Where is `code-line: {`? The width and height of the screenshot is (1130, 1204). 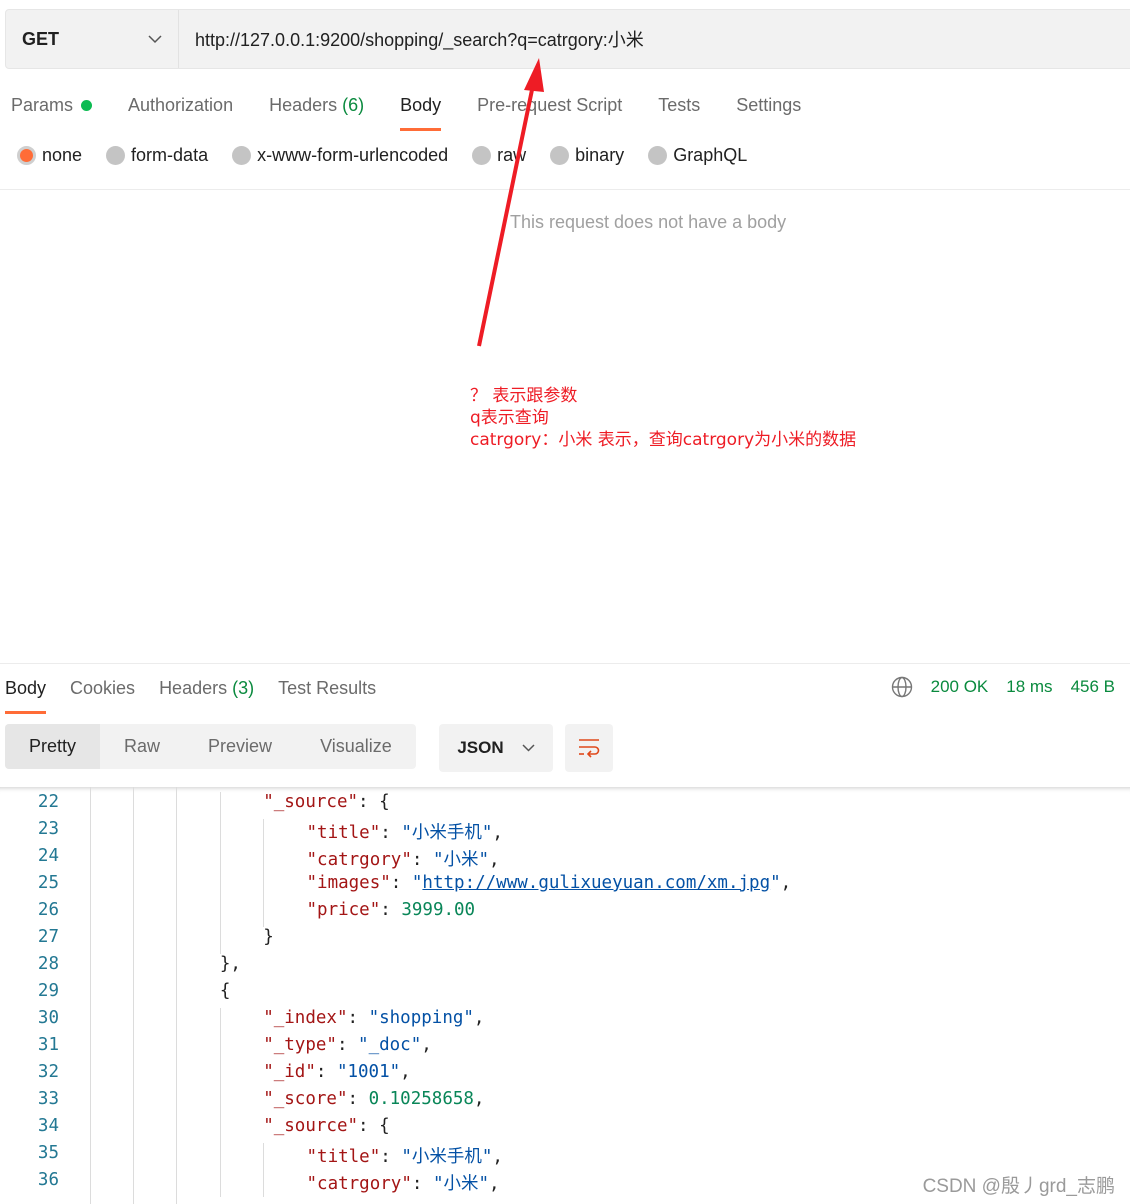
code-line: { is located at coordinates (225, 991).